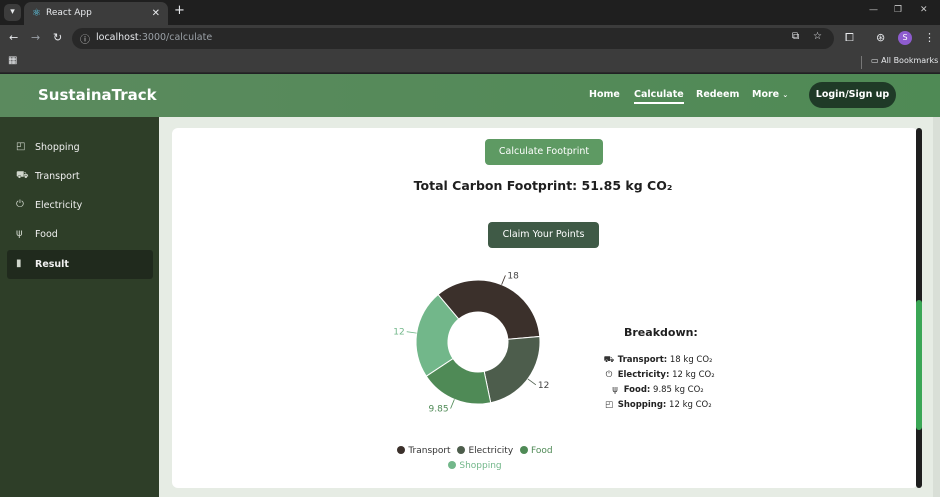  Describe the element at coordinates (919, 365) in the screenshot. I see `card-scrollbar-thumb` at that location.